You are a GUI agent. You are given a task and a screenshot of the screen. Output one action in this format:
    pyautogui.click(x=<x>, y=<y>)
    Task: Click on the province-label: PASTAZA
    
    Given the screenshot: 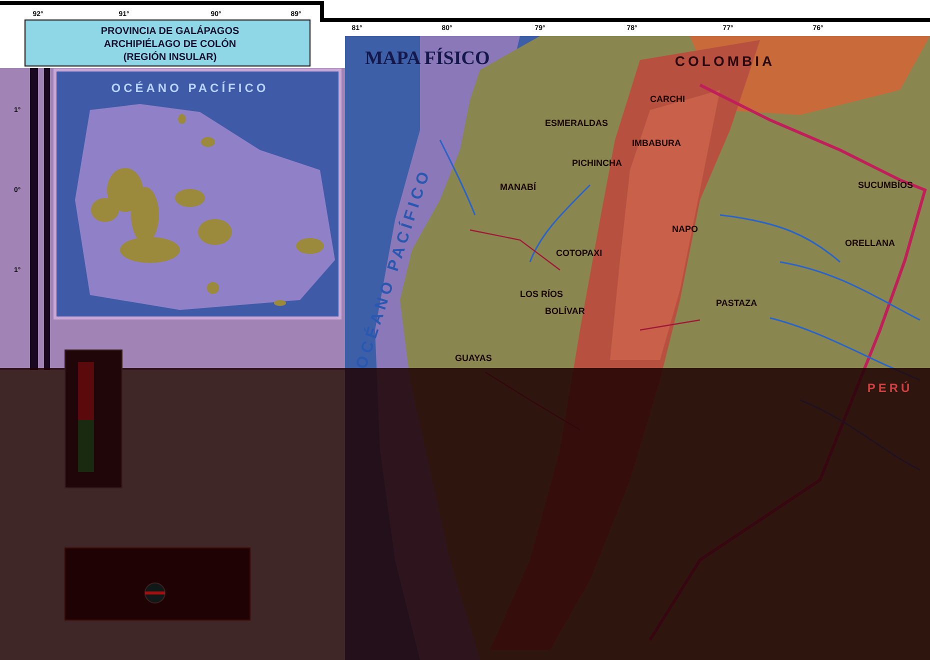 What is the action you would take?
    pyautogui.click(x=737, y=303)
    